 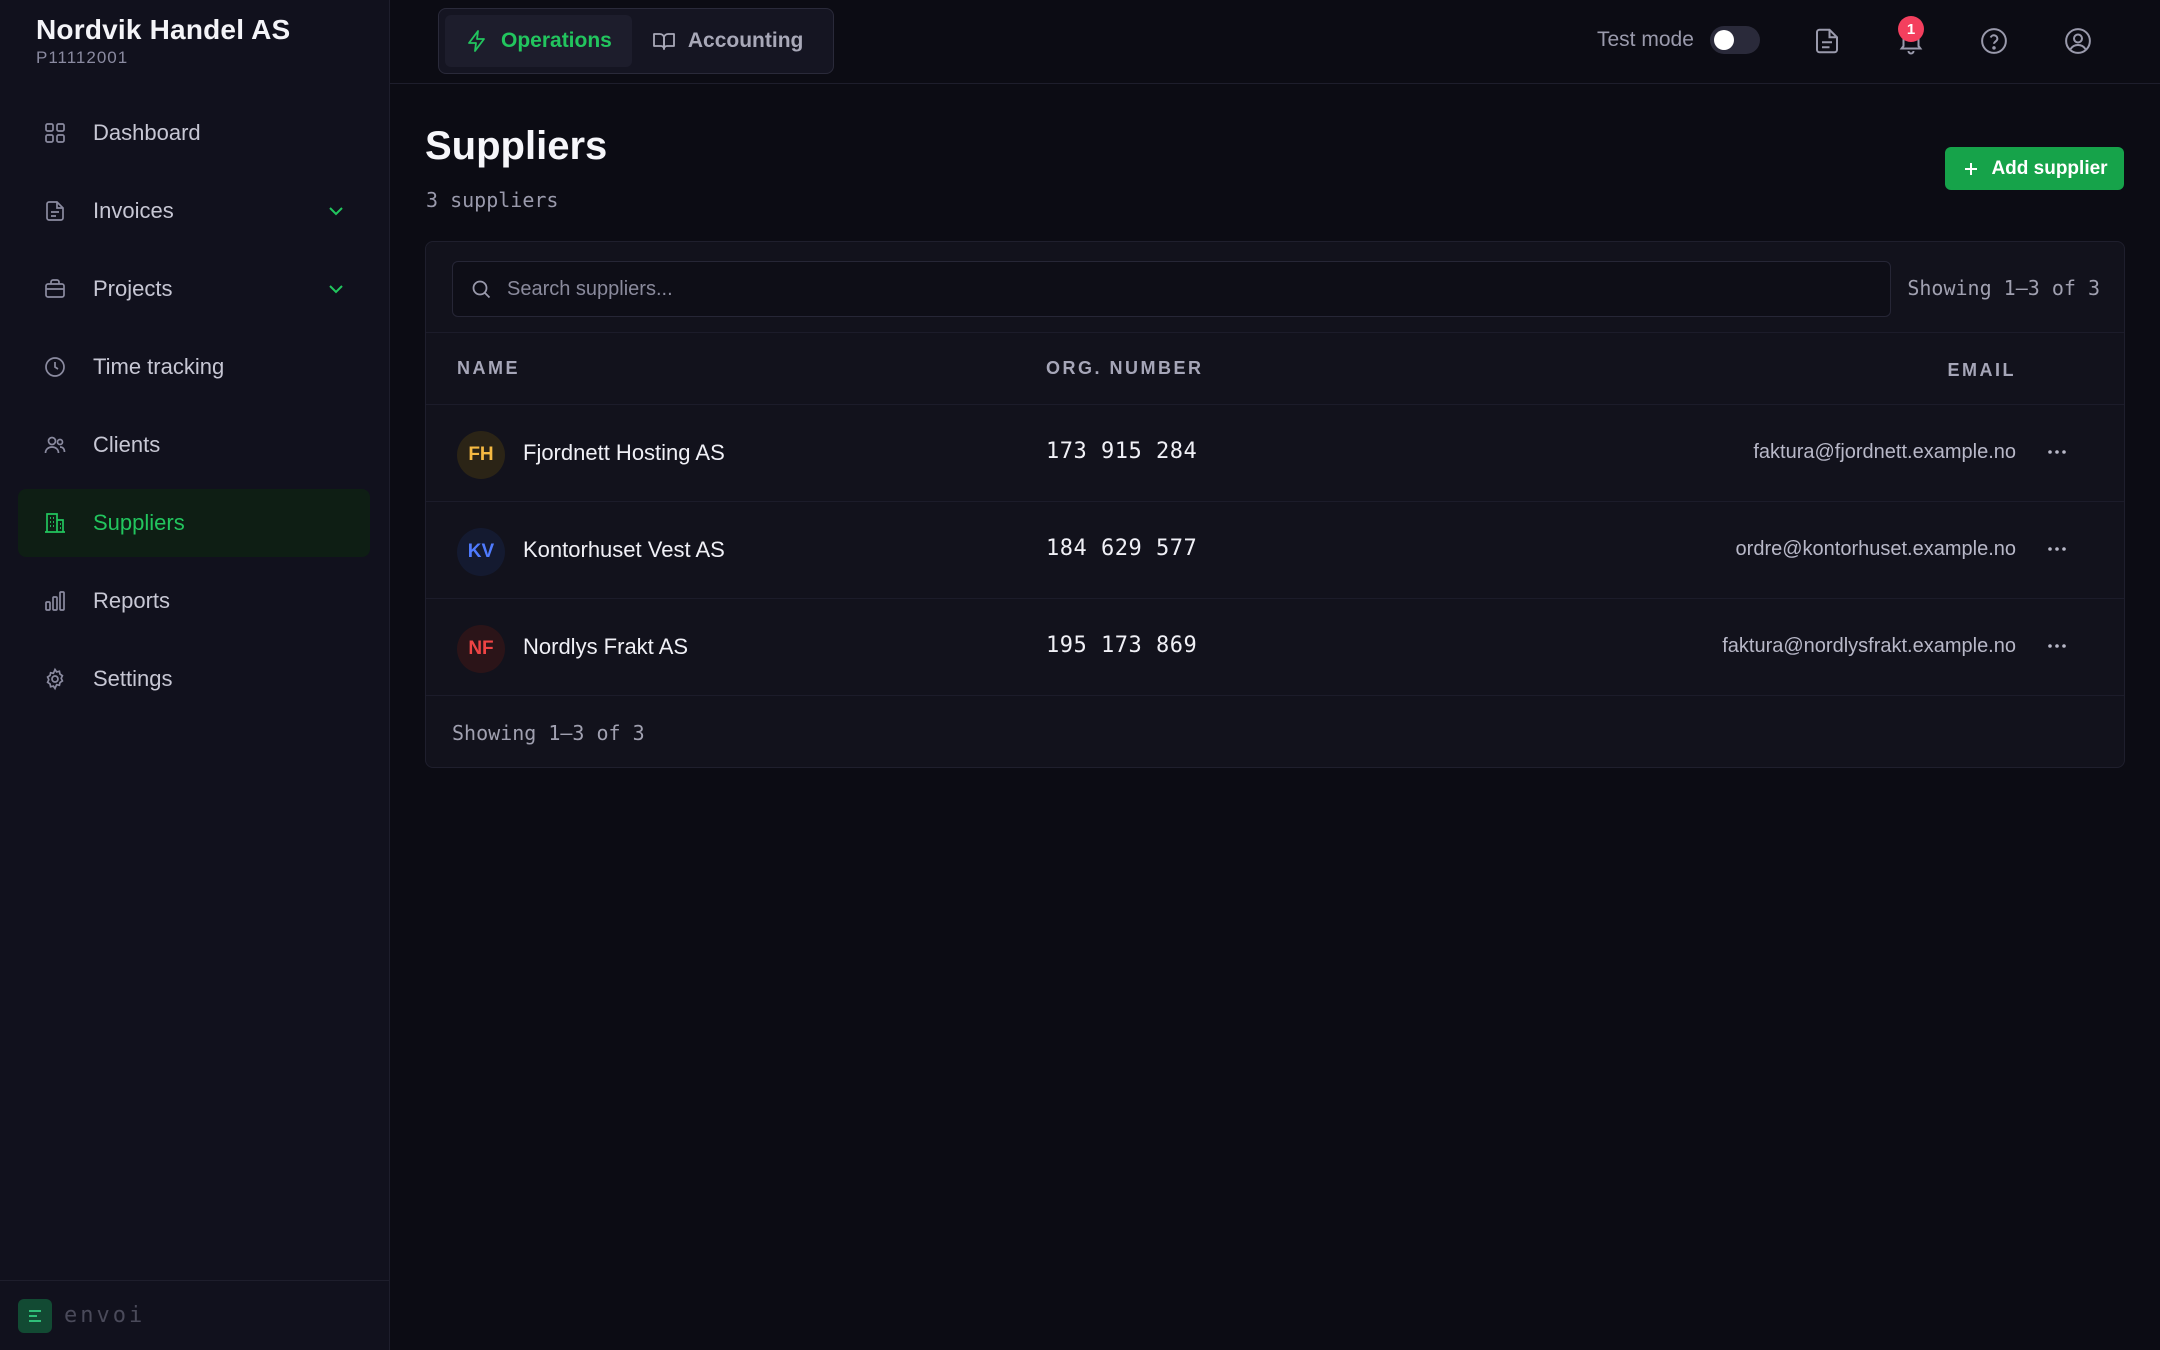 What do you see at coordinates (664, 41) in the screenshot?
I see `book-icon` at bounding box center [664, 41].